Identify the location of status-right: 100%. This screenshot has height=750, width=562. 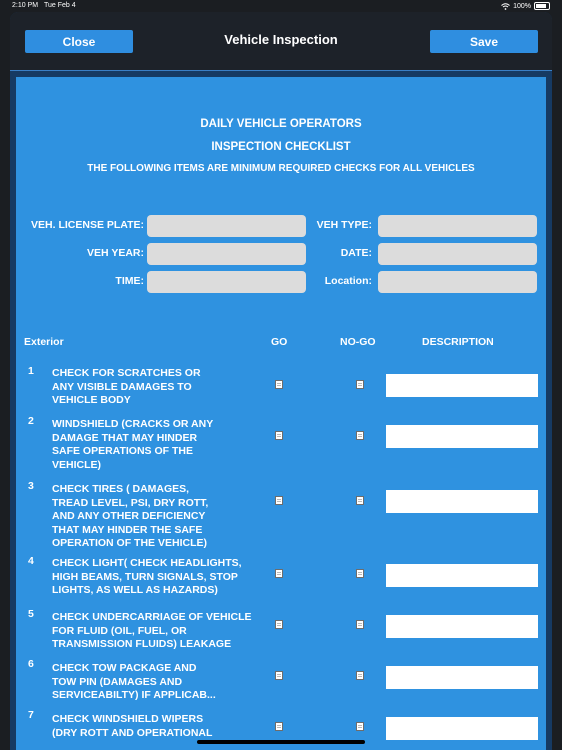
(525, 6).